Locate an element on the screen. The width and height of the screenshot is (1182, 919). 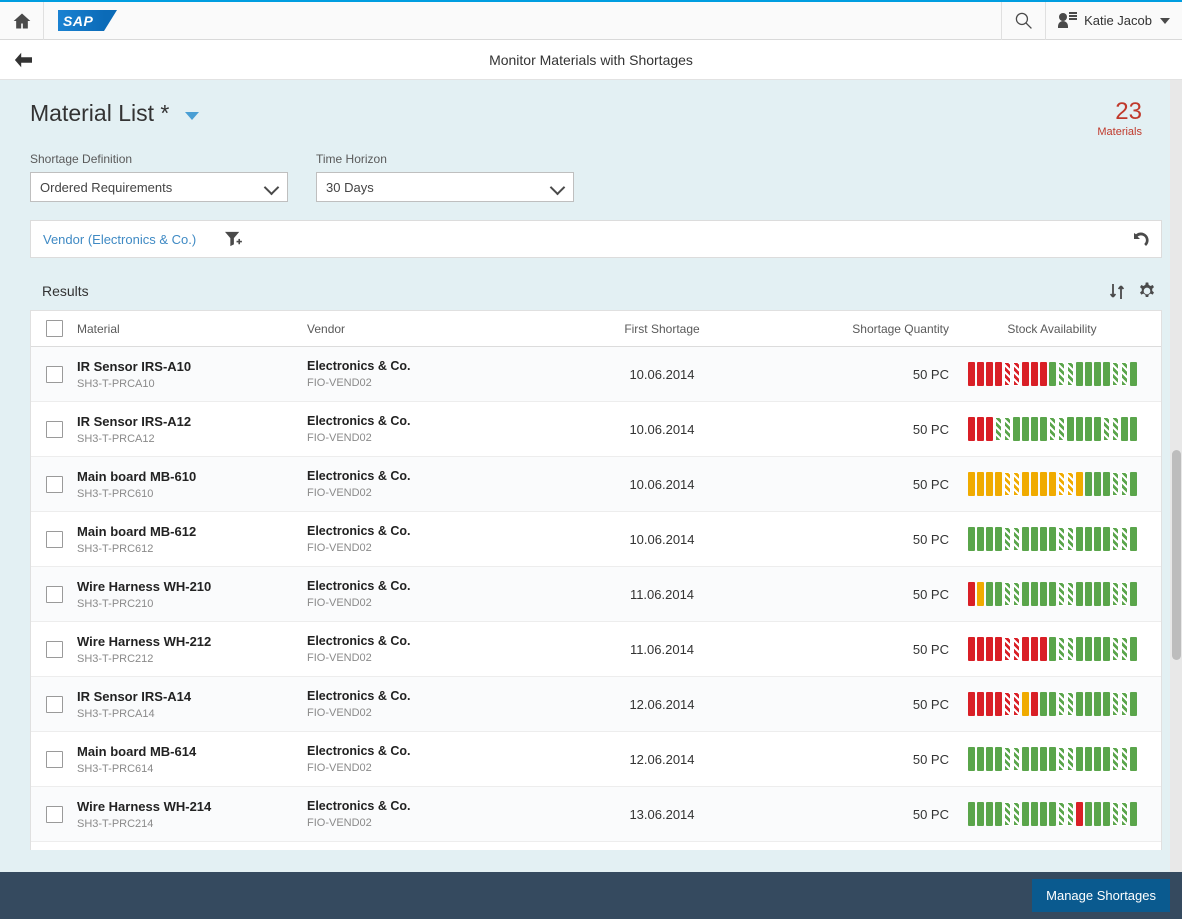
search-button is located at coordinates (1023, 20).